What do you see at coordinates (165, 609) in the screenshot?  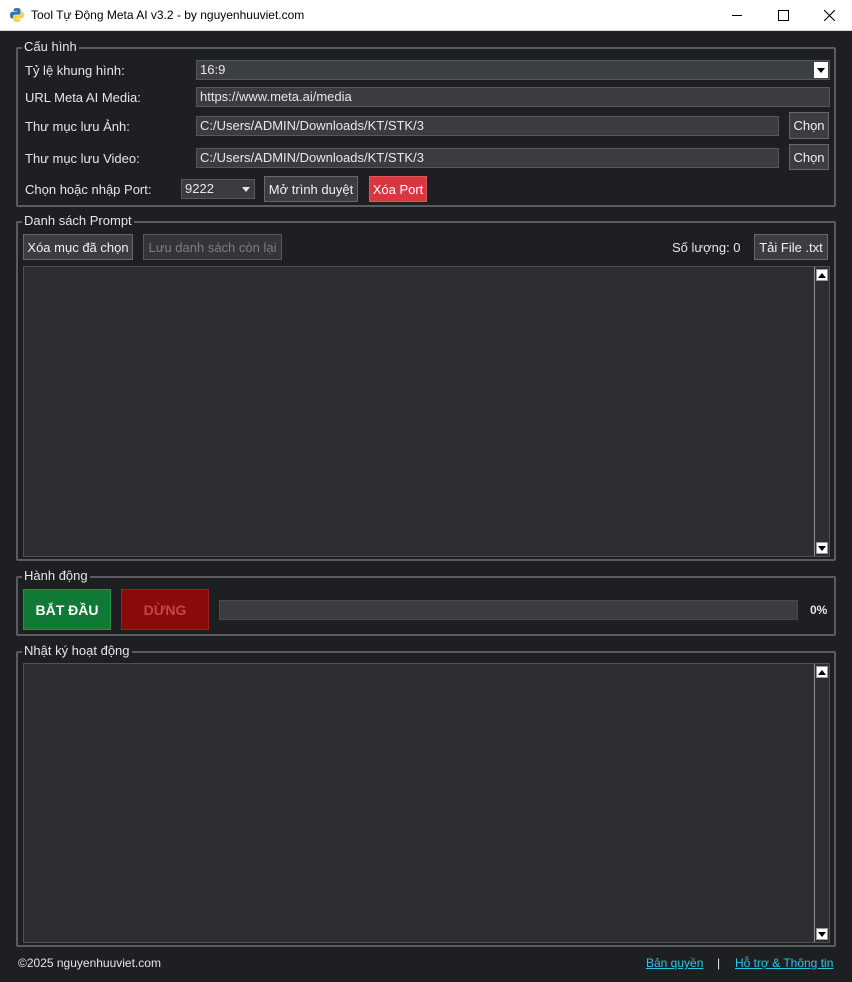 I see `stop-button: DỪNG` at bounding box center [165, 609].